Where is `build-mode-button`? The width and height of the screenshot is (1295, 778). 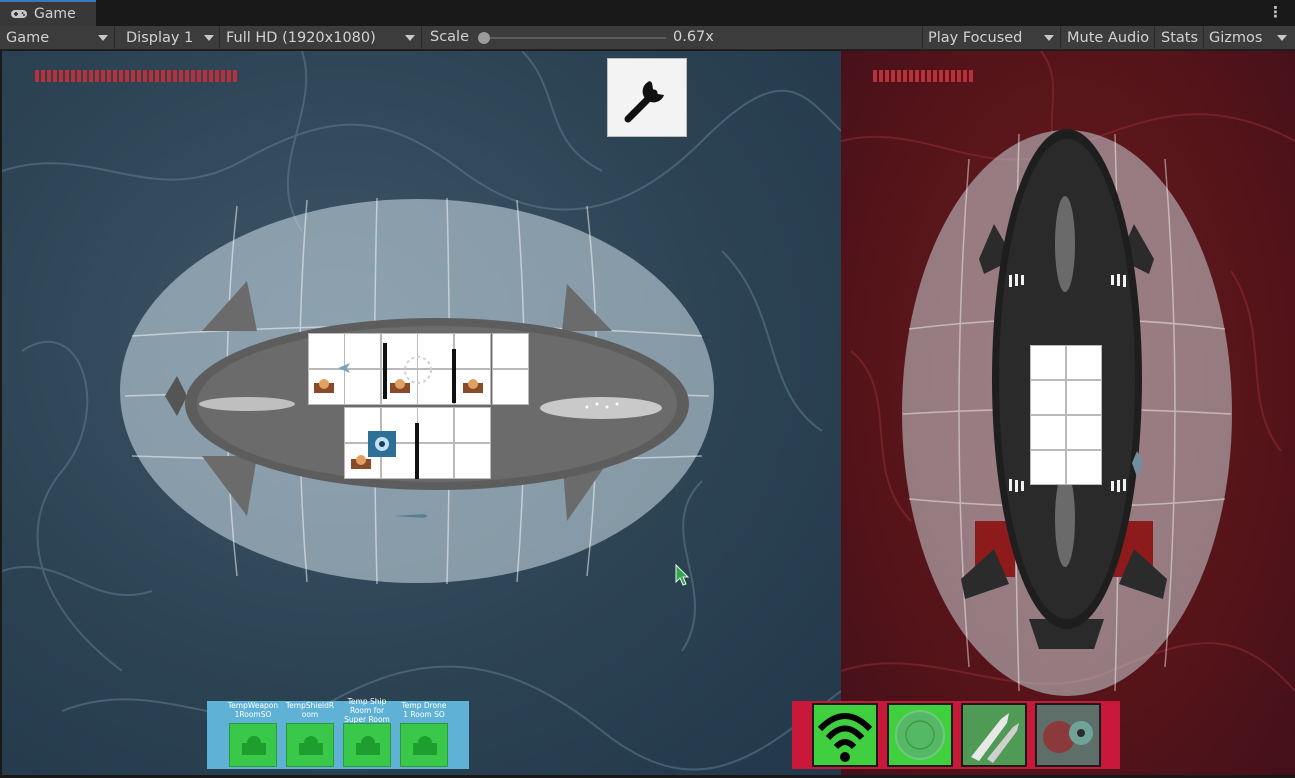
build-mode-button is located at coordinates (647, 97).